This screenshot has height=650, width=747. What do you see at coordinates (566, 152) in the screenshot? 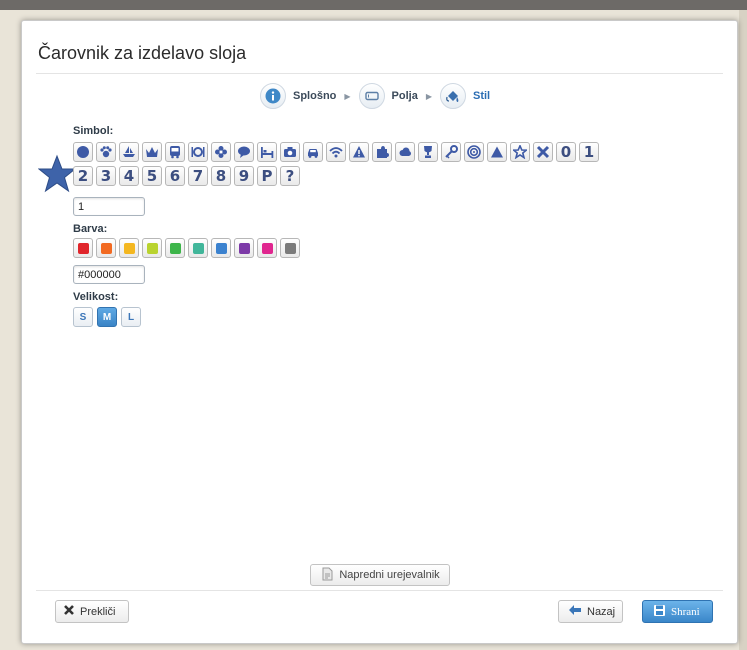
I see `symbol-number-0: 0` at bounding box center [566, 152].